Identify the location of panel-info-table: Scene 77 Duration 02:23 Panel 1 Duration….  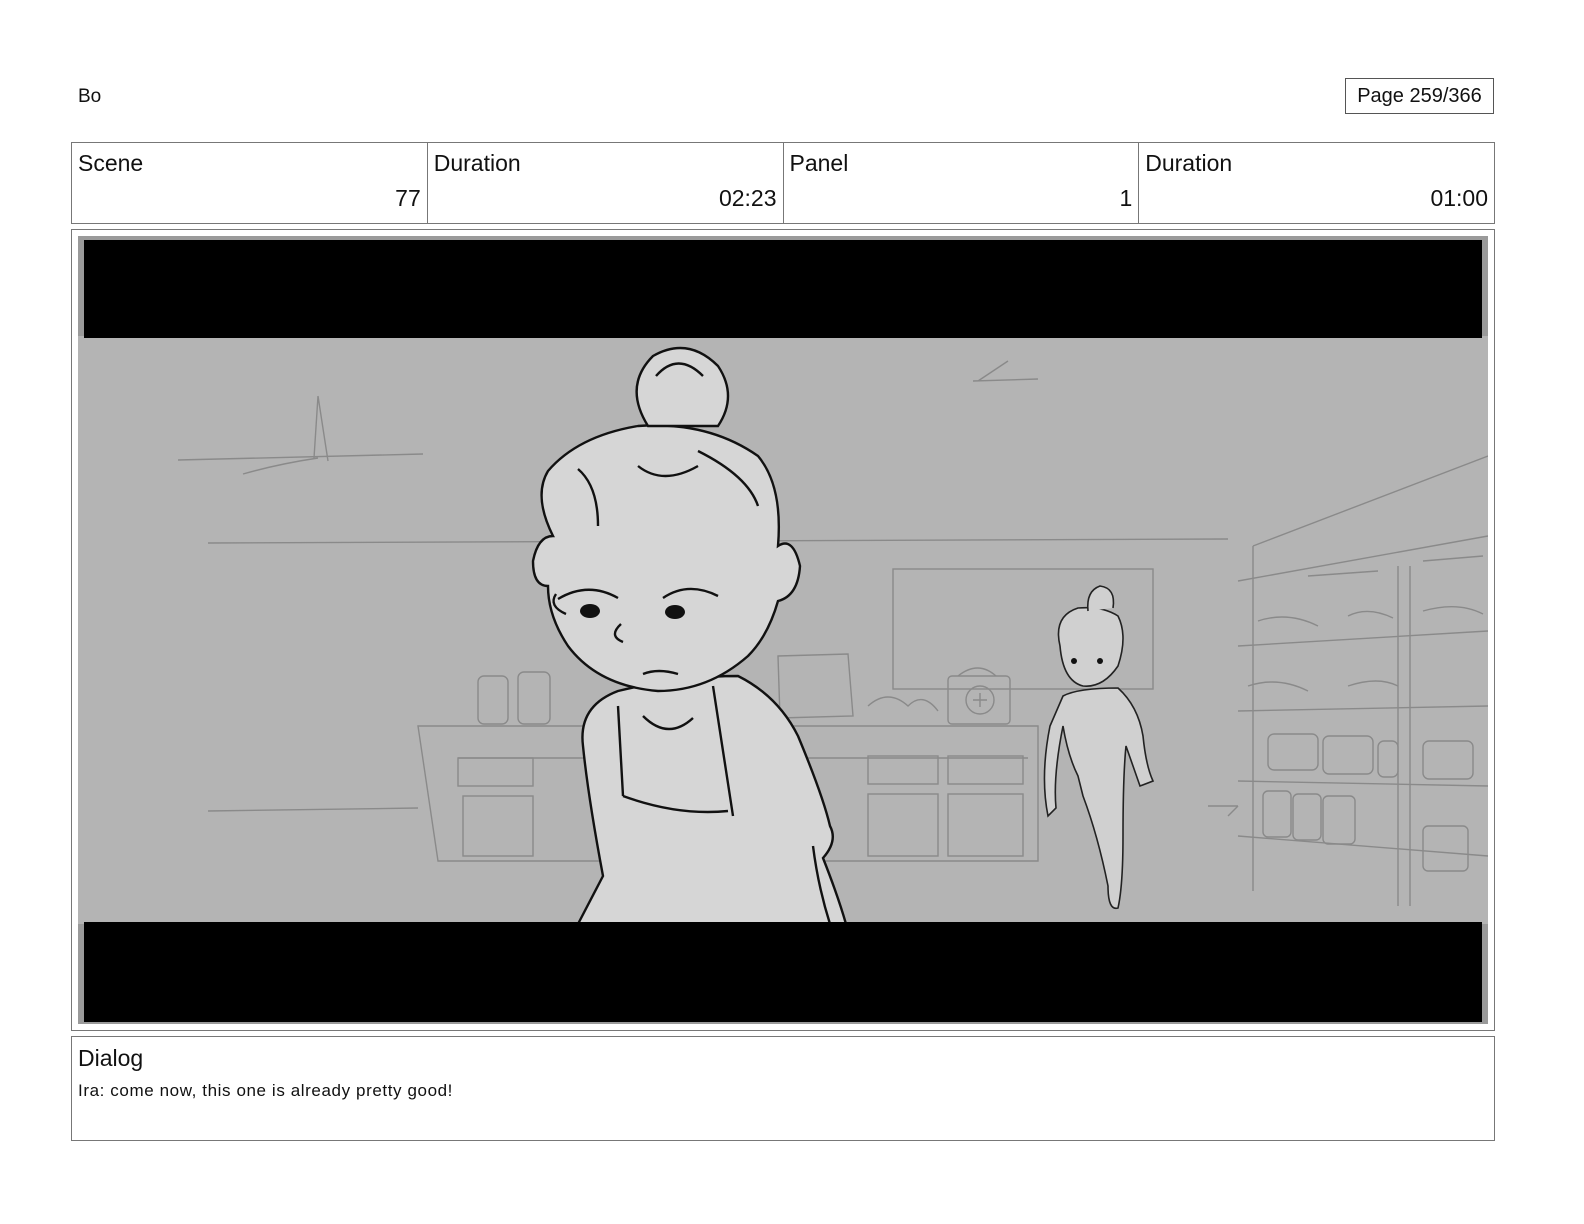
(783, 183).